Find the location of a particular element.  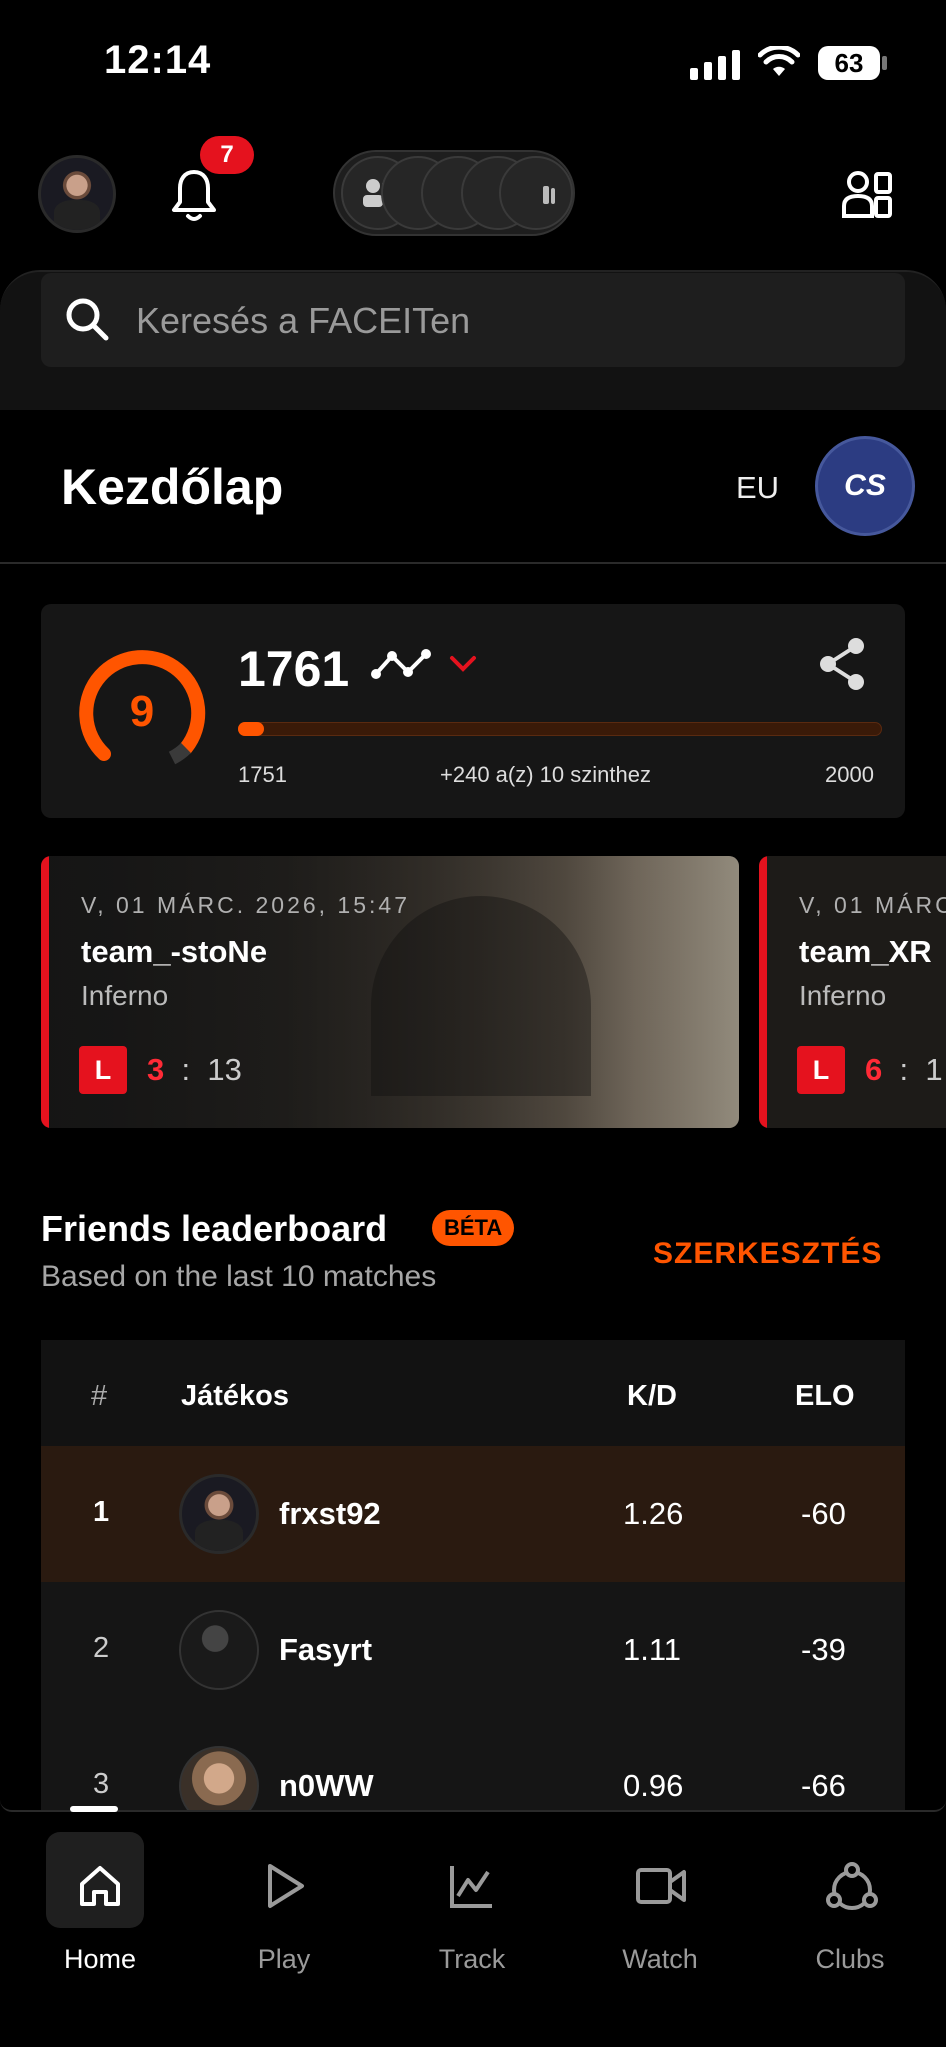

party-slots is located at coordinates (454, 193).